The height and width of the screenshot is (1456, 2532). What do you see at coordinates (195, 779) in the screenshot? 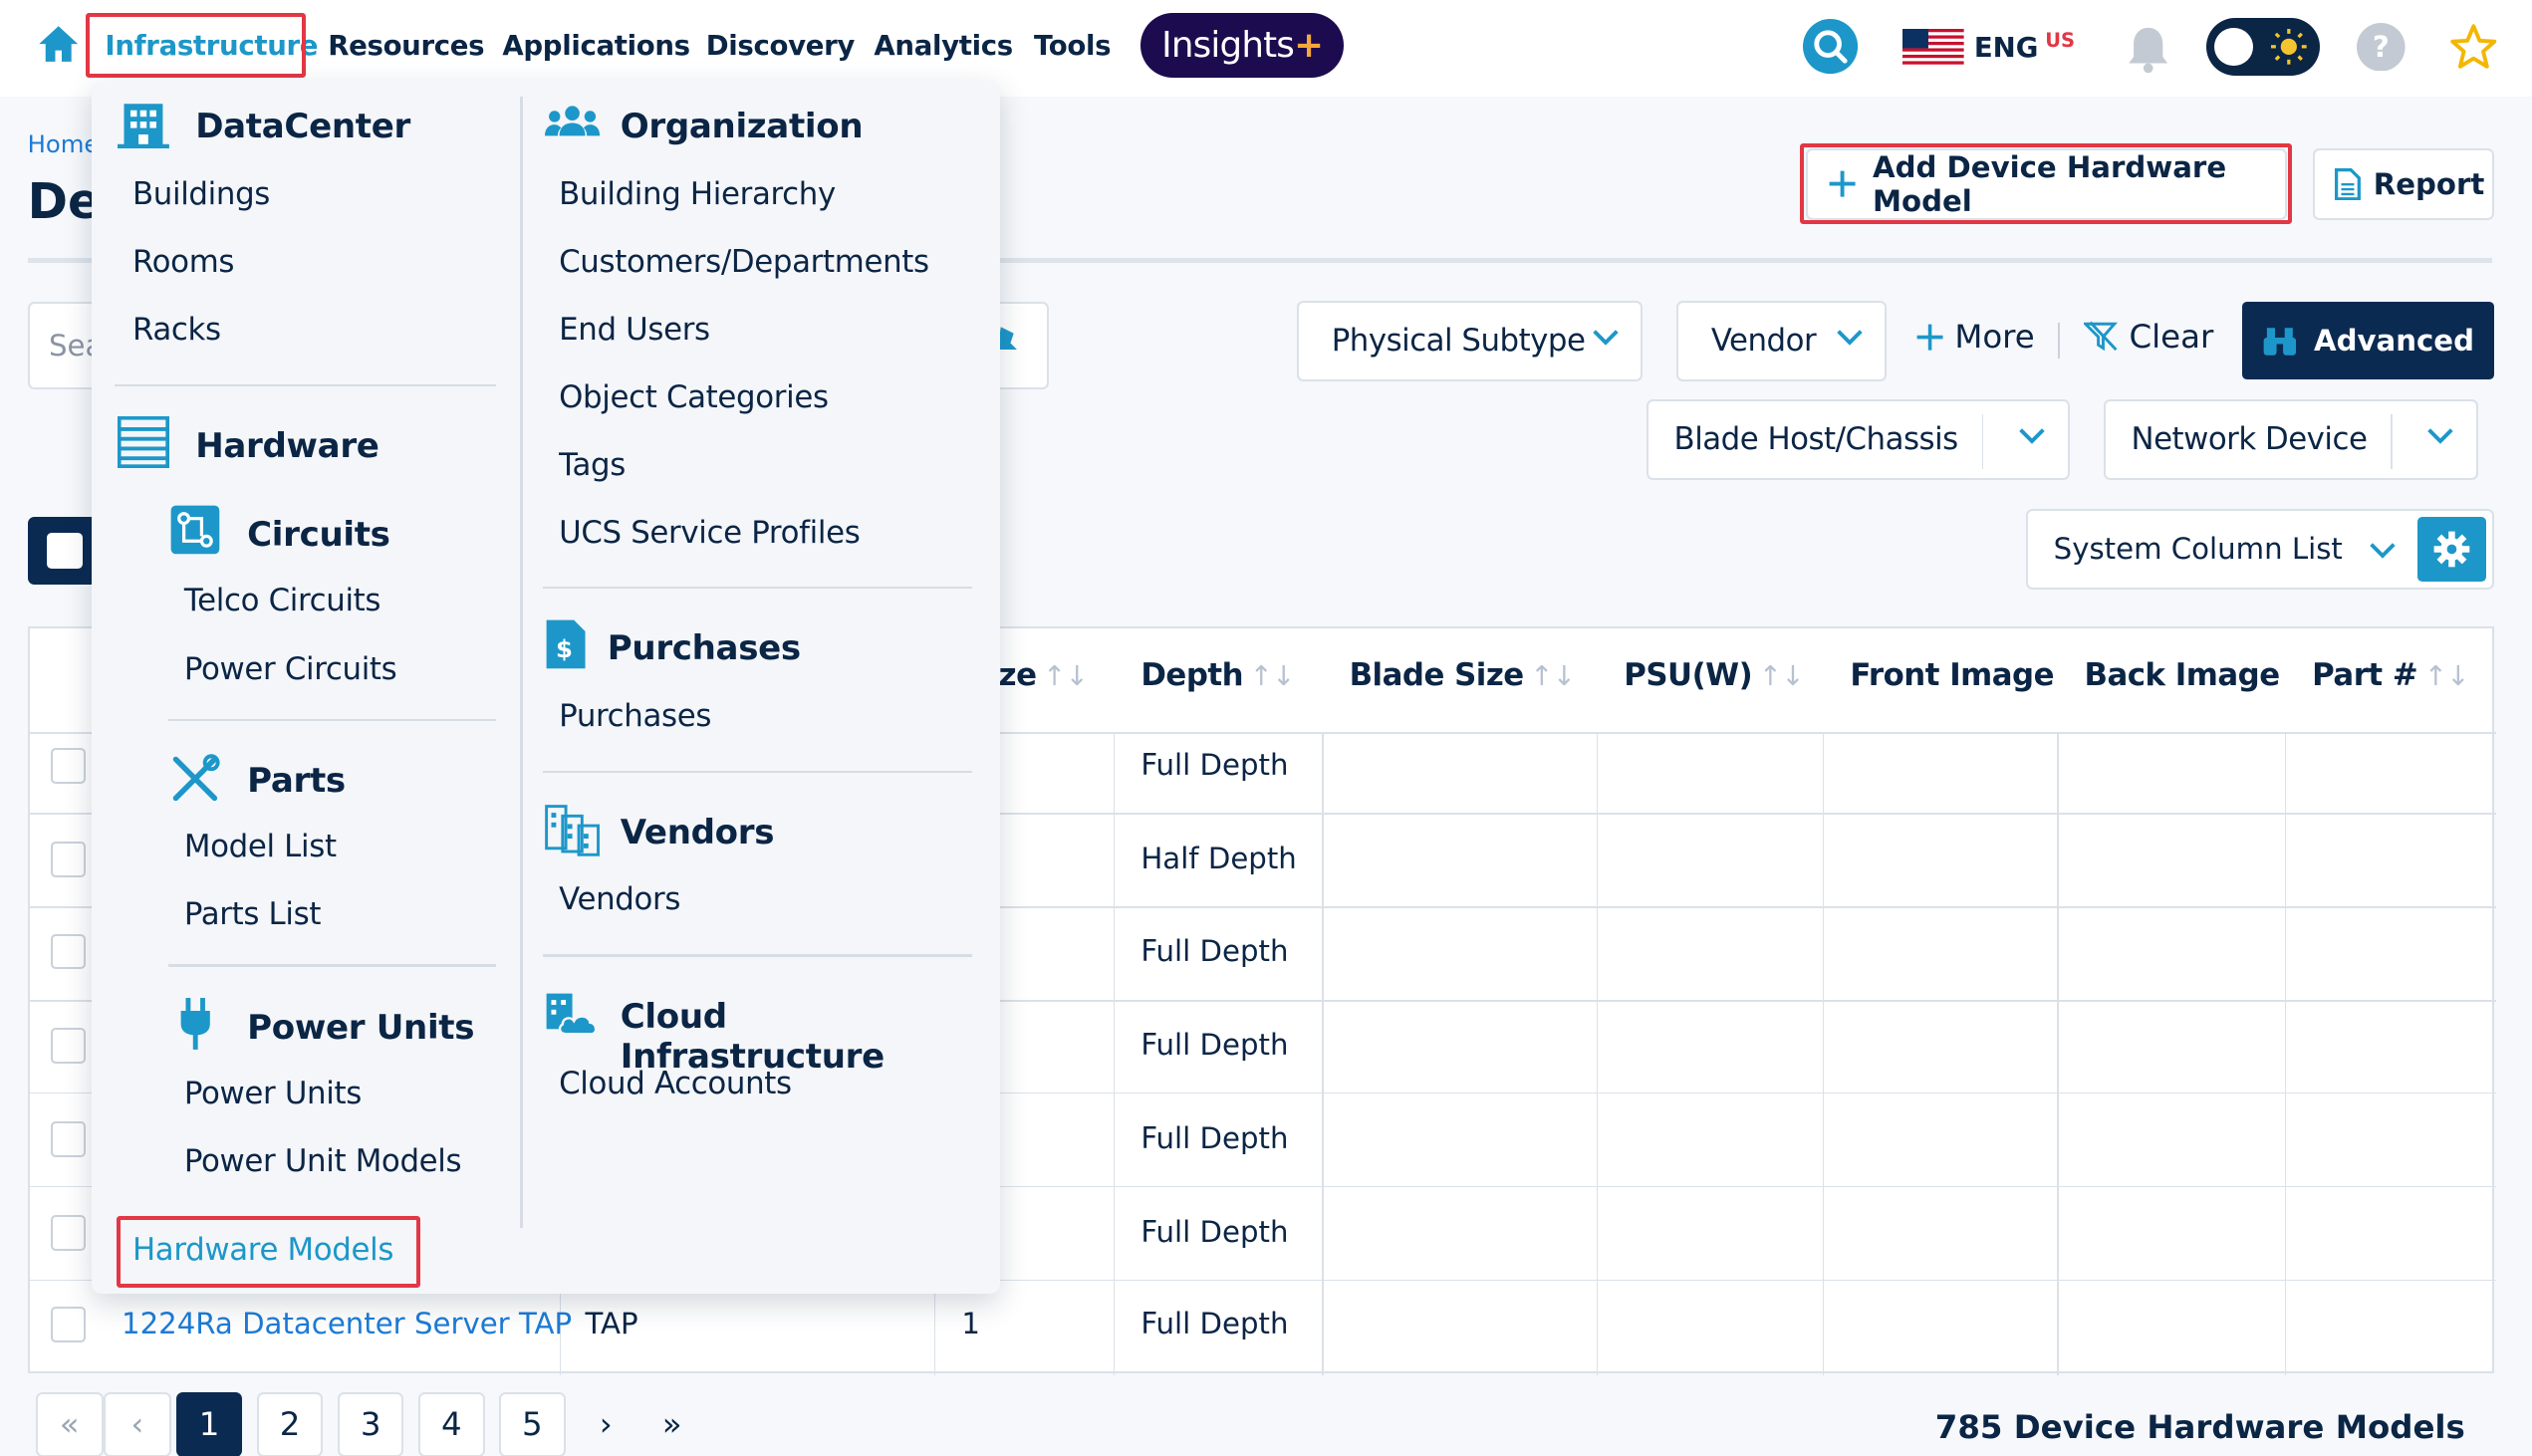
I see `tools-icon` at bounding box center [195, 779].